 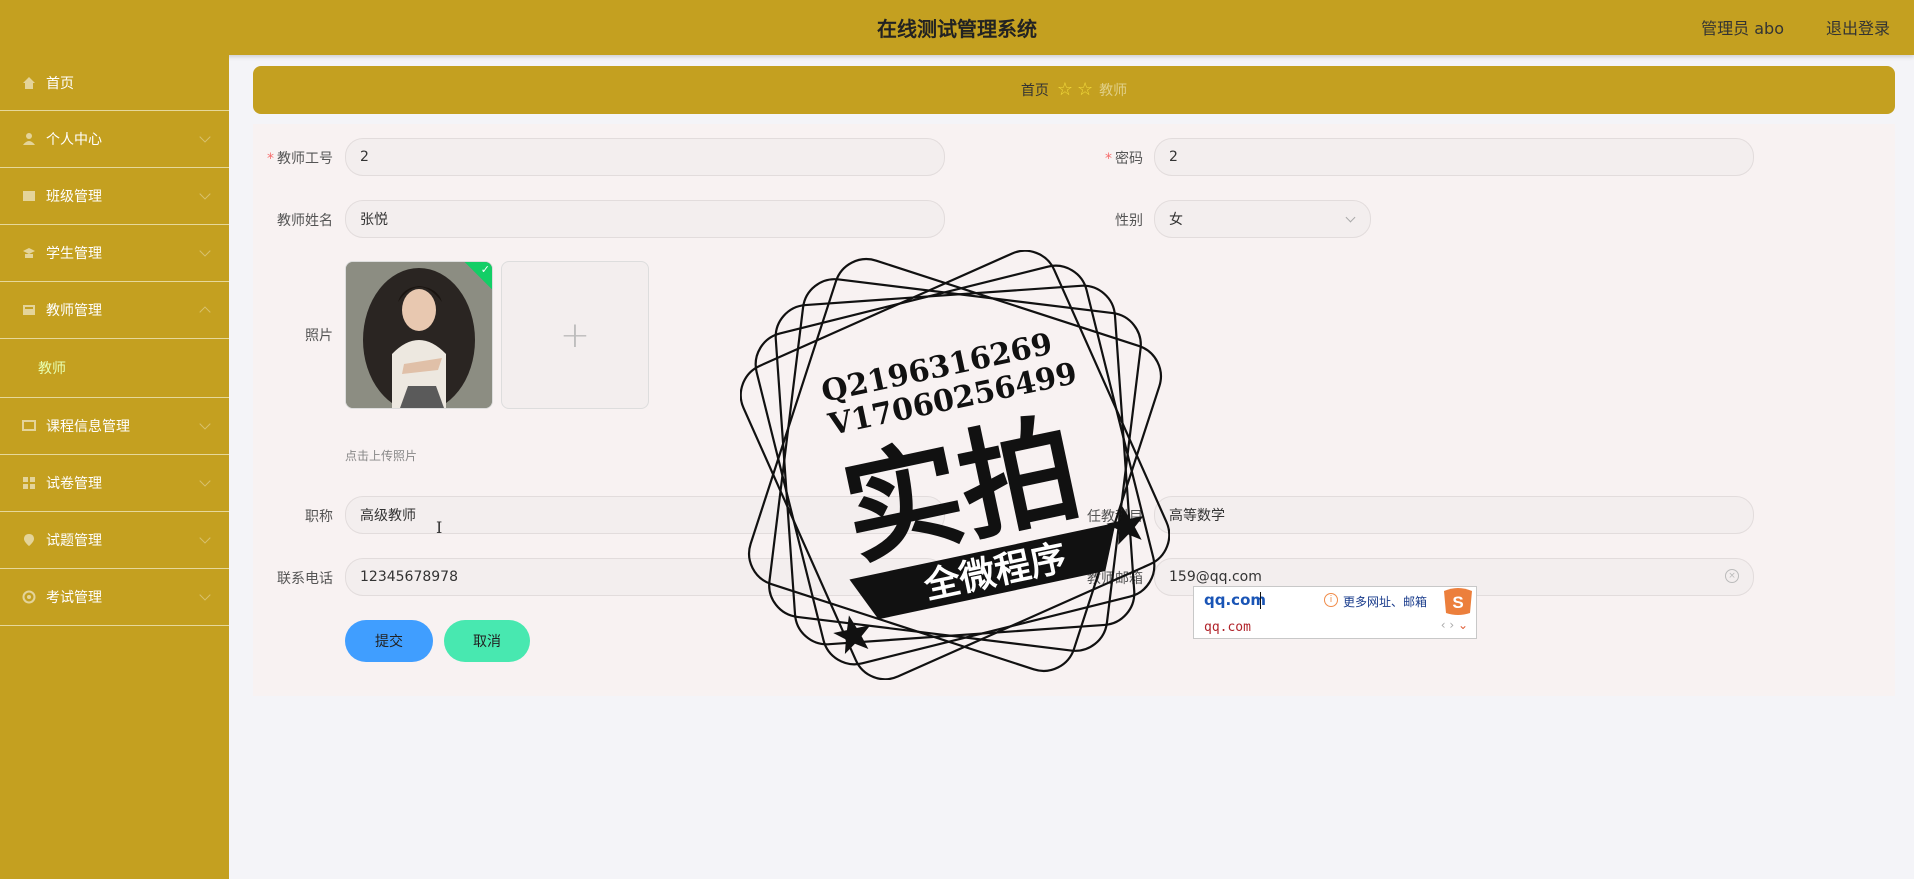 I want to click on ime-more-link: 更多网址、邮箱, so click(x=1385, y=601).